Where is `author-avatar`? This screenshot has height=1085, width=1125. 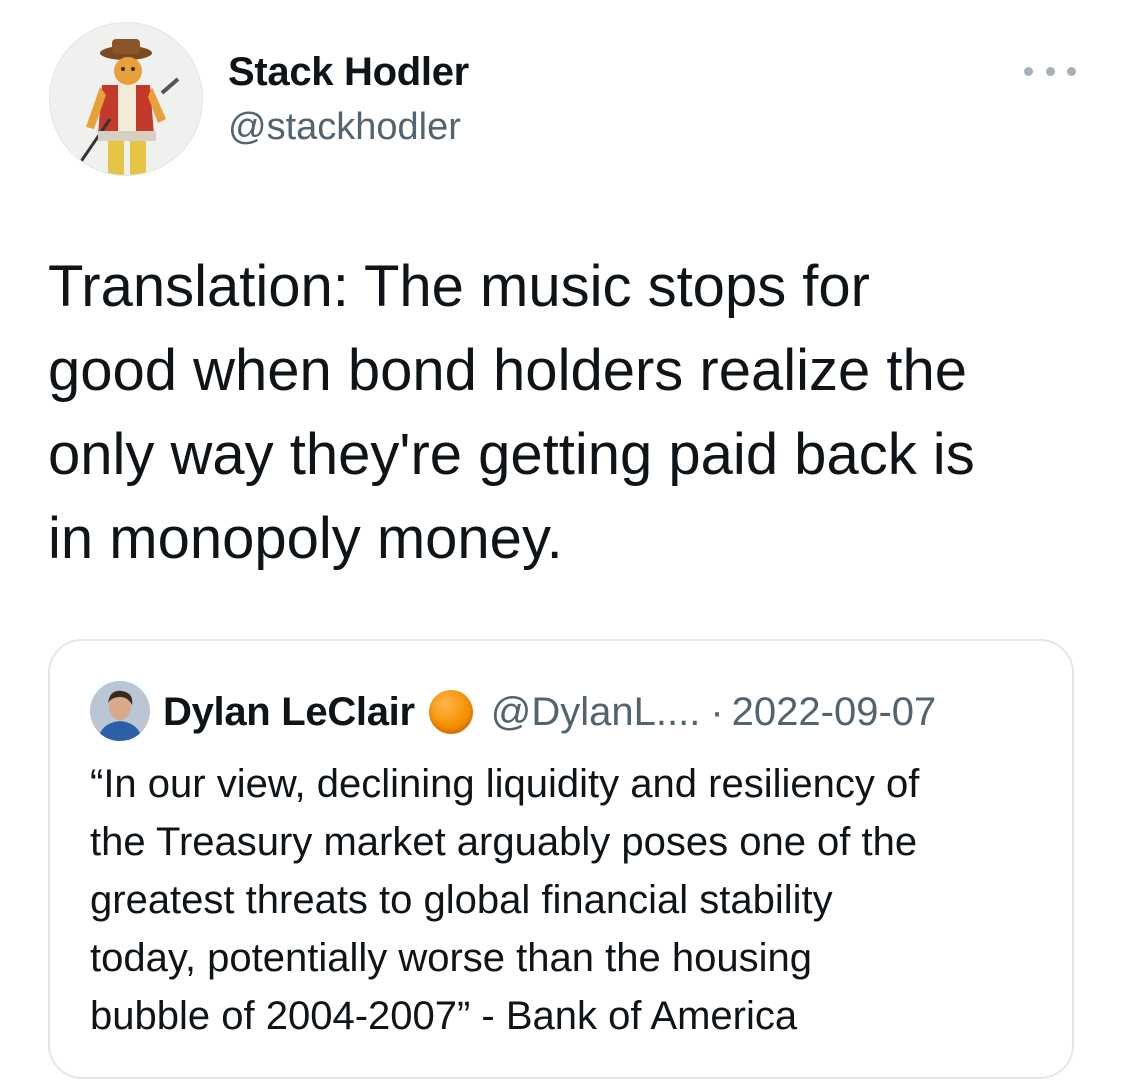
author-avatar is located at coordinates (126, 99).